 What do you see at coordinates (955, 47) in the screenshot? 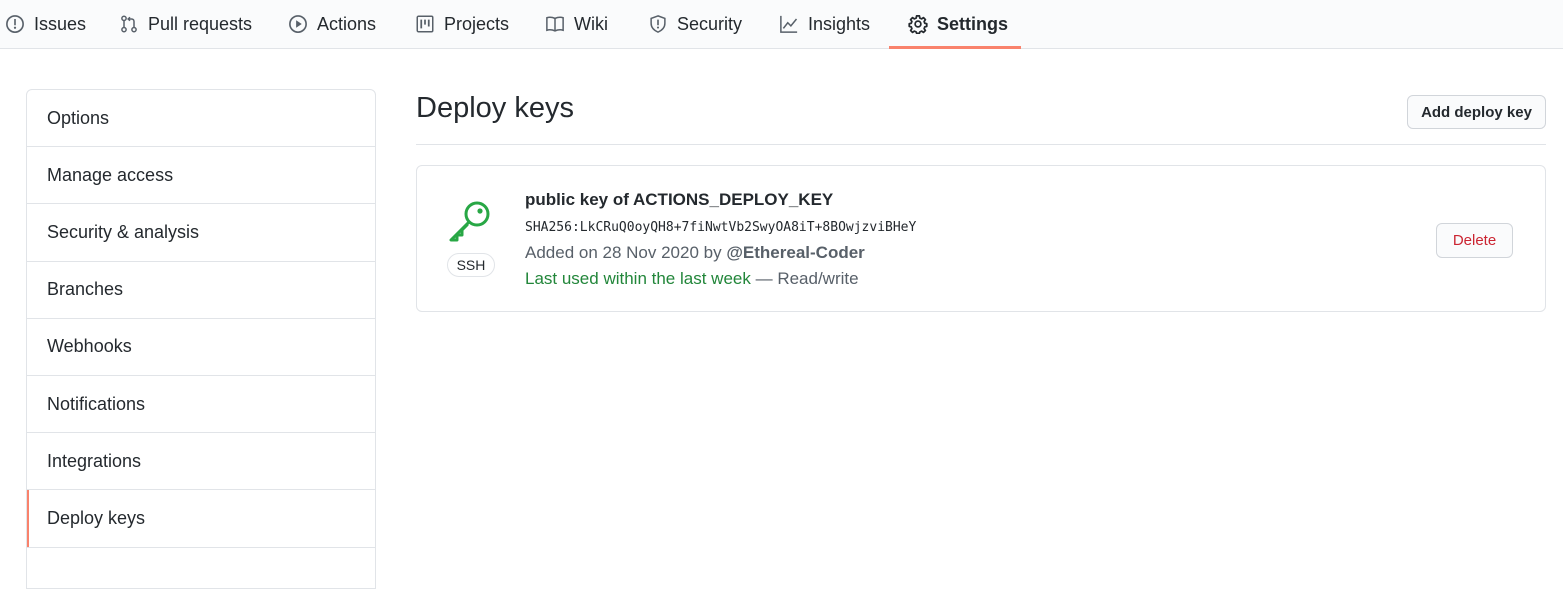
I see `selected-tab-indicator` at bounding box center [955, 47].